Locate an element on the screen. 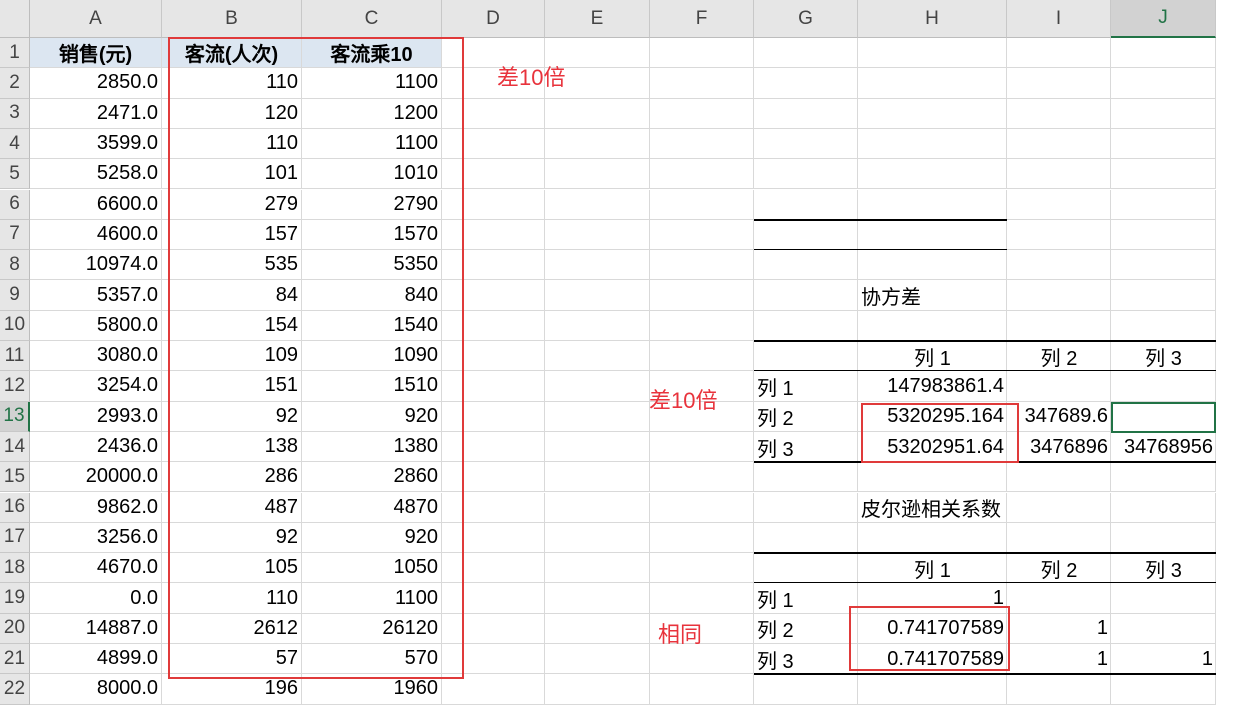  cell-i19 is located at coordinates (1059, 598).